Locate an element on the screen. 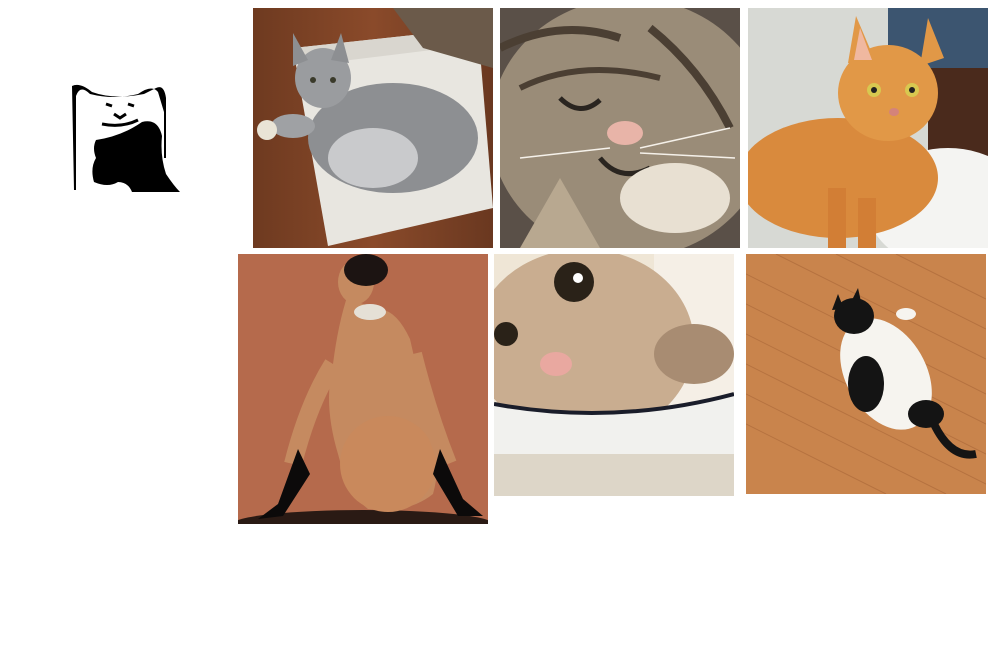 The height and width of the screenshot is (667, 1000). cat-in-bowl-photo is located at coordinates (614, 375).